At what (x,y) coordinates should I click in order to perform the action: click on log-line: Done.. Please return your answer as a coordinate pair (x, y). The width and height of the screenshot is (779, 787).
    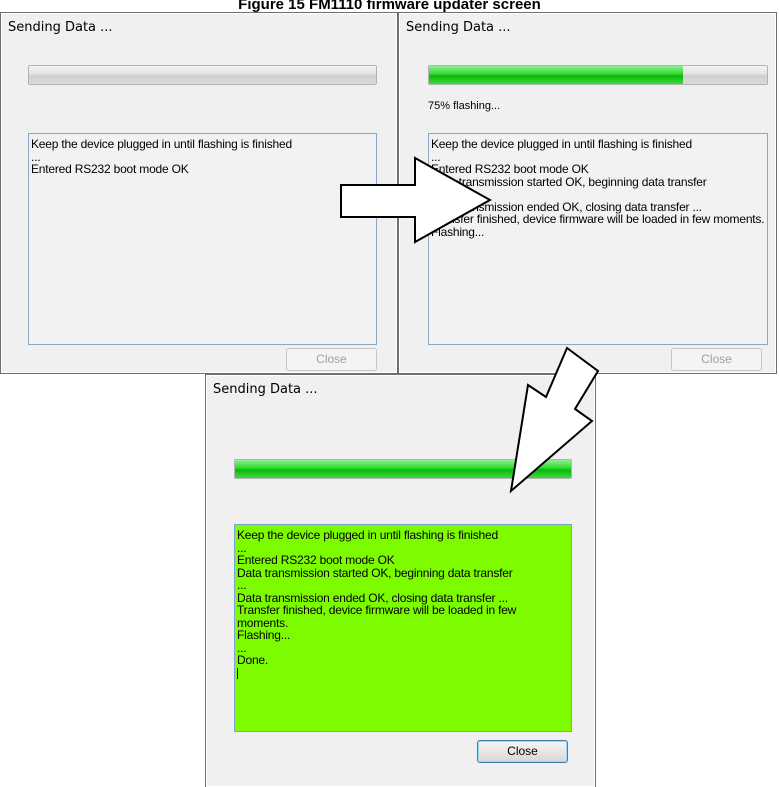
    Looking at the image, I should click on (253, 660).